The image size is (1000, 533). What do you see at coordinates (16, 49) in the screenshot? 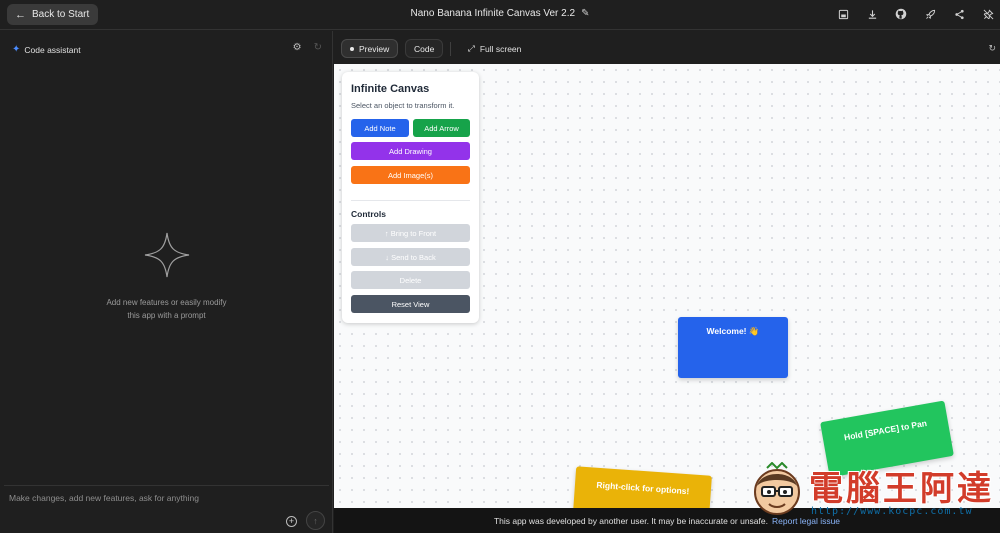
I see `sparkle-icon: ✦` at bounding box center [16, 49].